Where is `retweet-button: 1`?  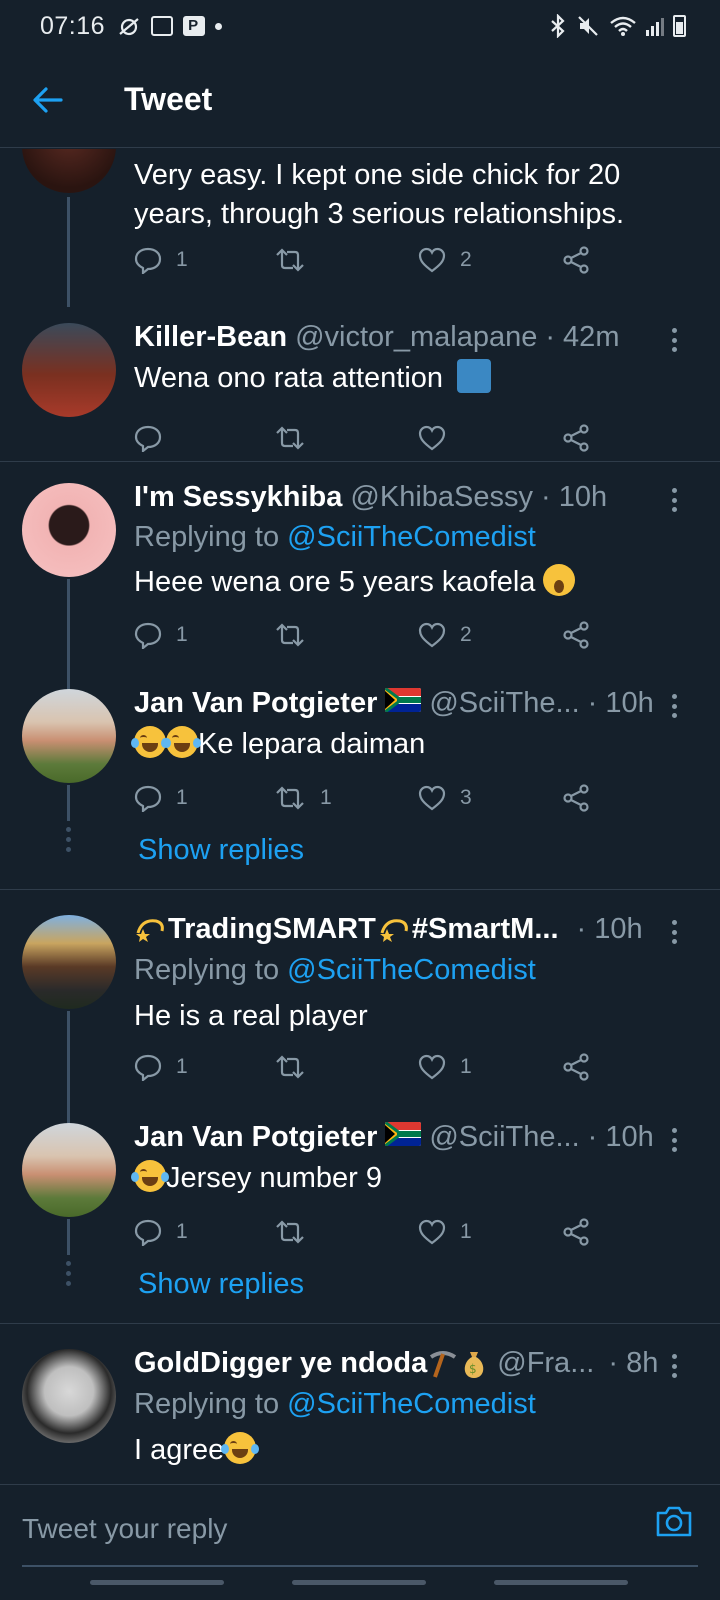
retweet-button: 1 is located at coordinates (303, 798).